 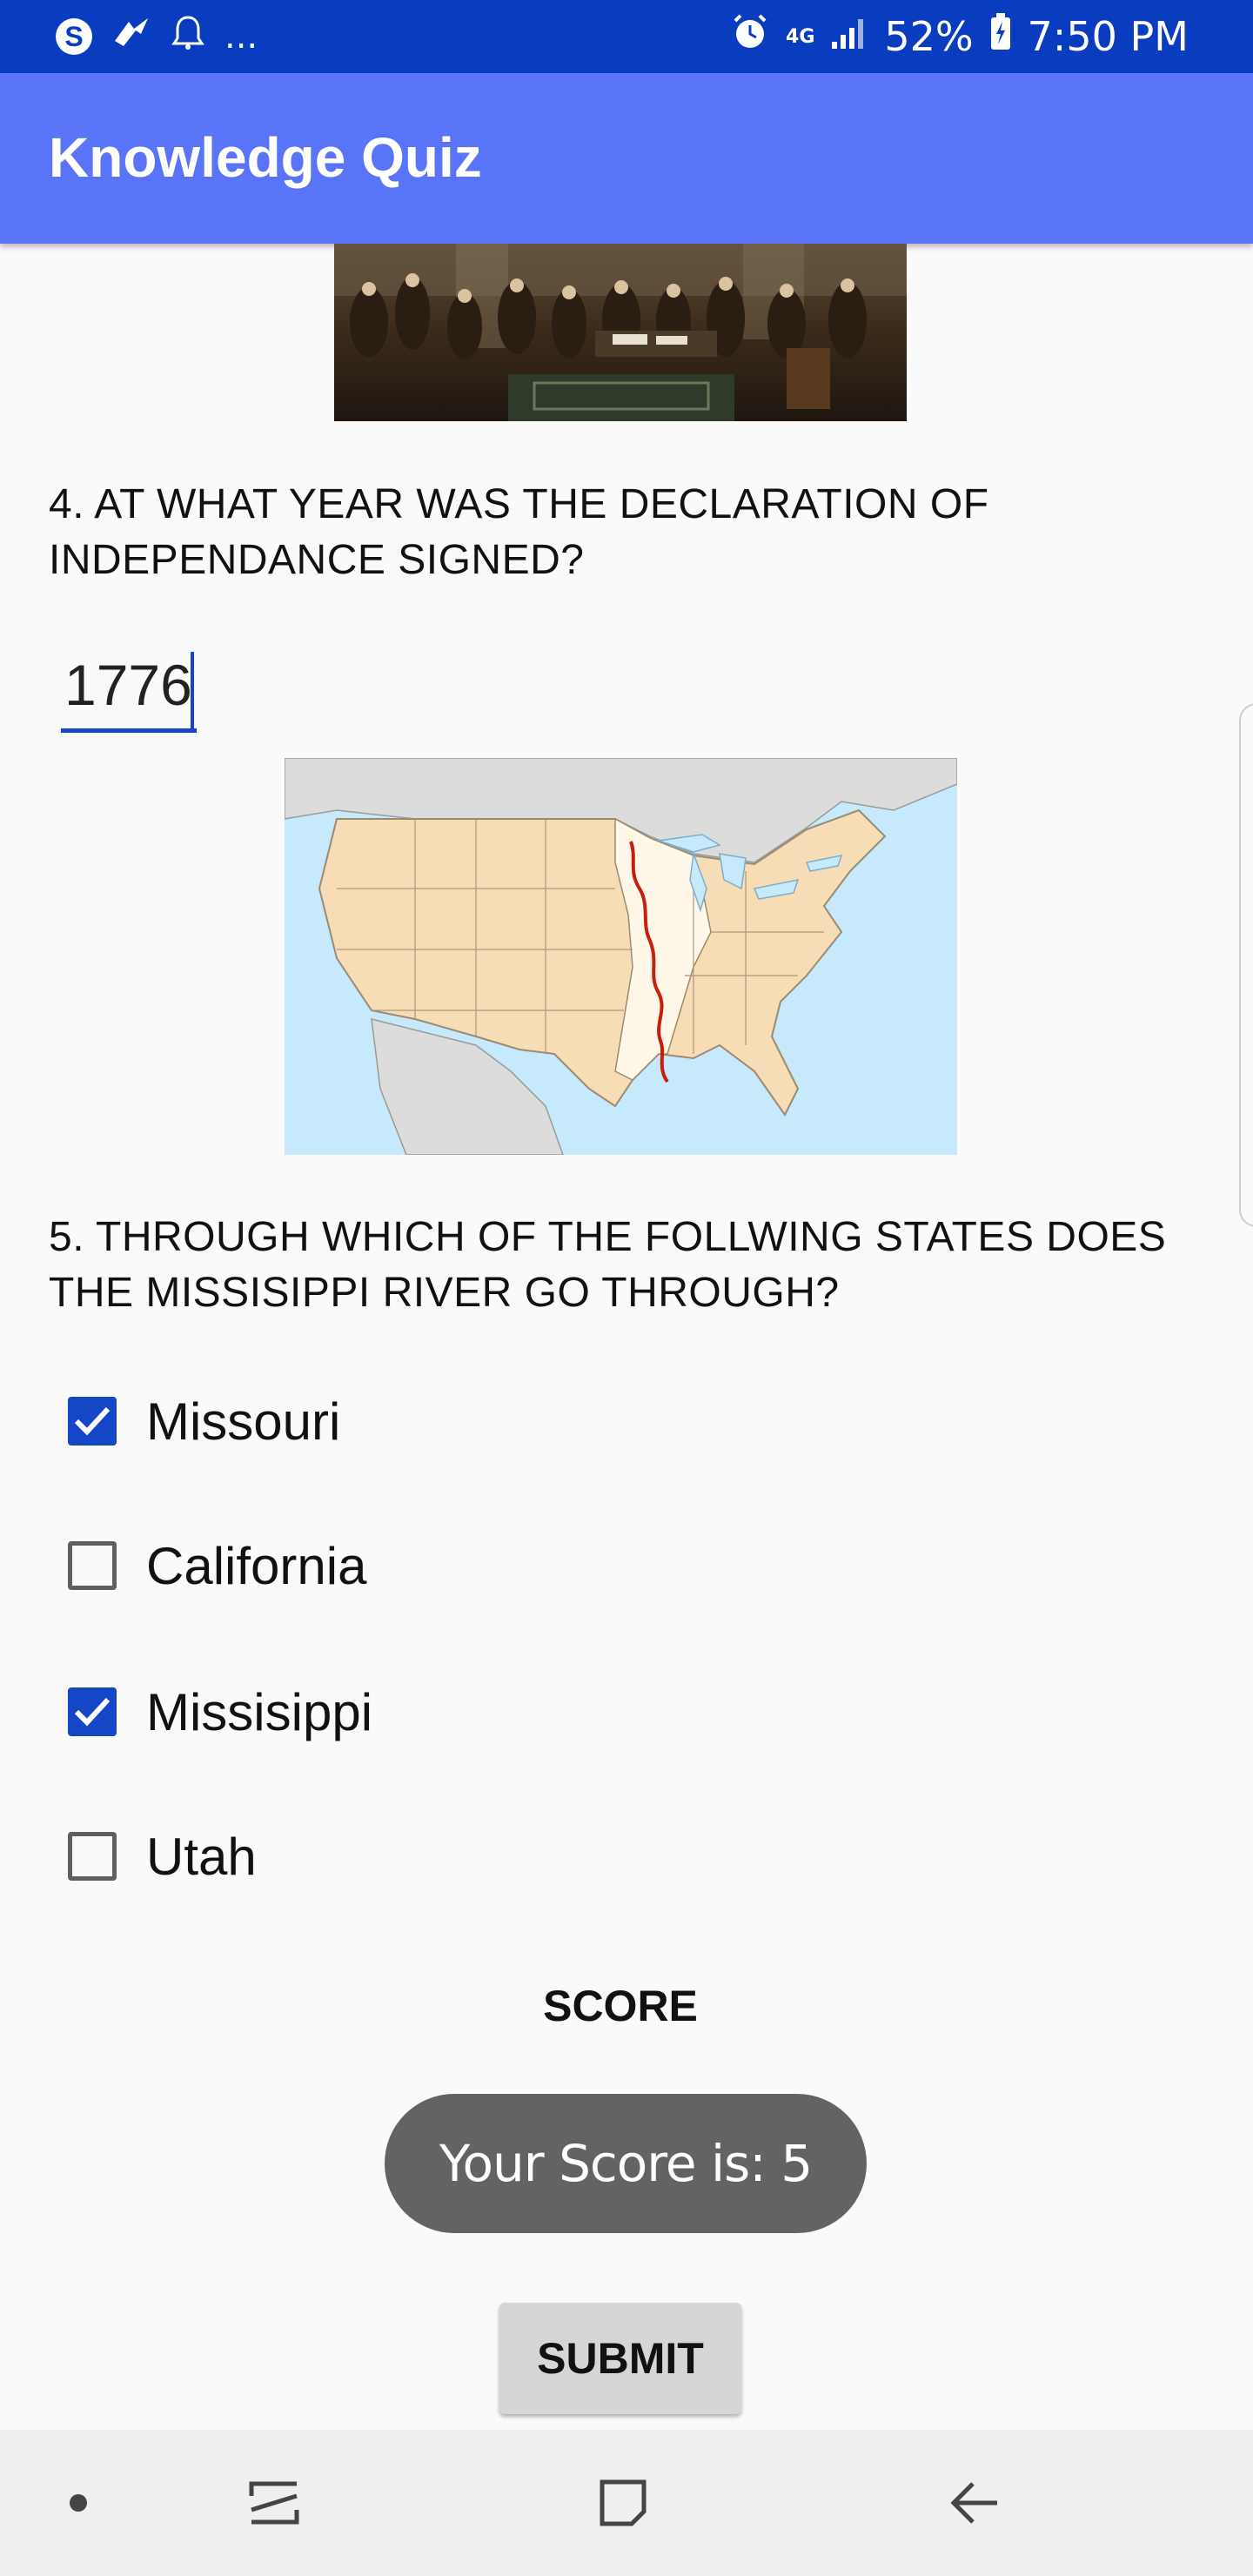 I want to click on submit-button: SUBMIT, so click(x=620, y=2358).